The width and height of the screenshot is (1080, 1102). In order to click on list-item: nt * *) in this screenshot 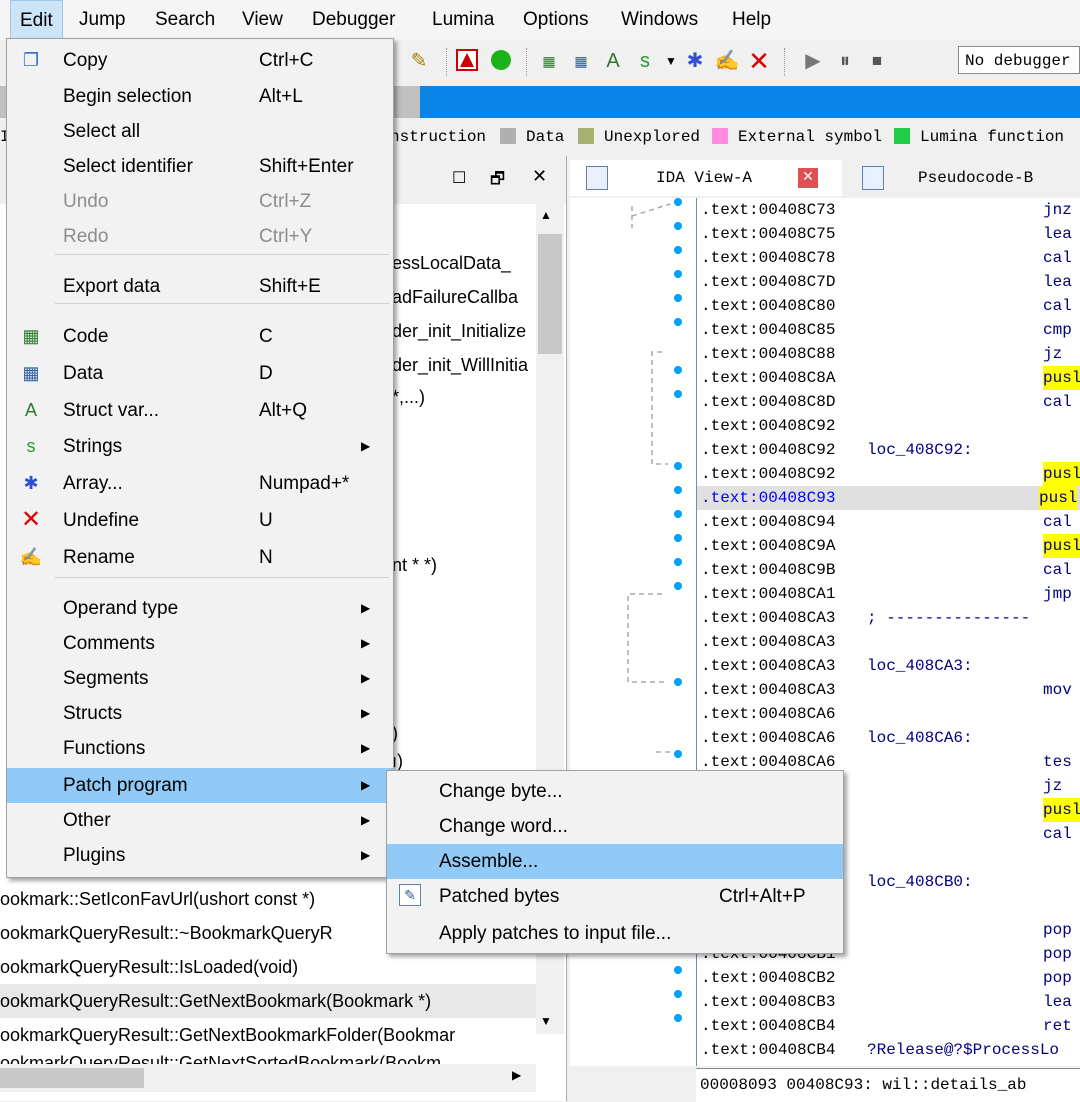, I will do `click(414, 565)`.